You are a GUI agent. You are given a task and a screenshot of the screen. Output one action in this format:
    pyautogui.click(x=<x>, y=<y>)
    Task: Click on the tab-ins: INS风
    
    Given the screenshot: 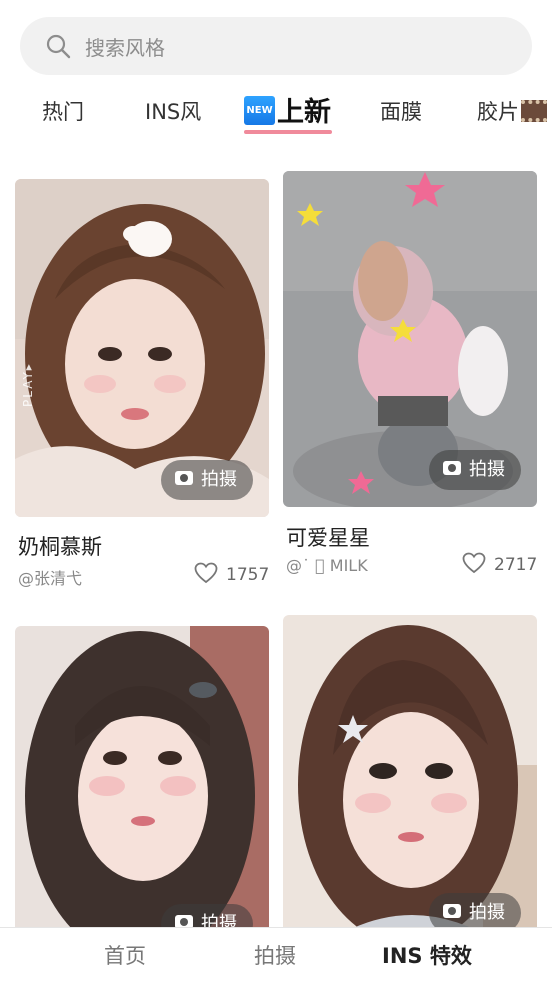 What is the action you would take?
    pyautogui.click(x=173, y=111)
    